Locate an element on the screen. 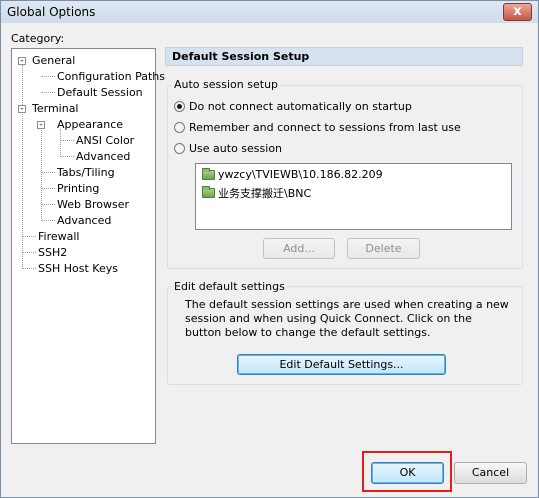 The height and width of the screenshot is (498, 539). tree-item-terminal: Terminal is located at coordinates (55, 109).